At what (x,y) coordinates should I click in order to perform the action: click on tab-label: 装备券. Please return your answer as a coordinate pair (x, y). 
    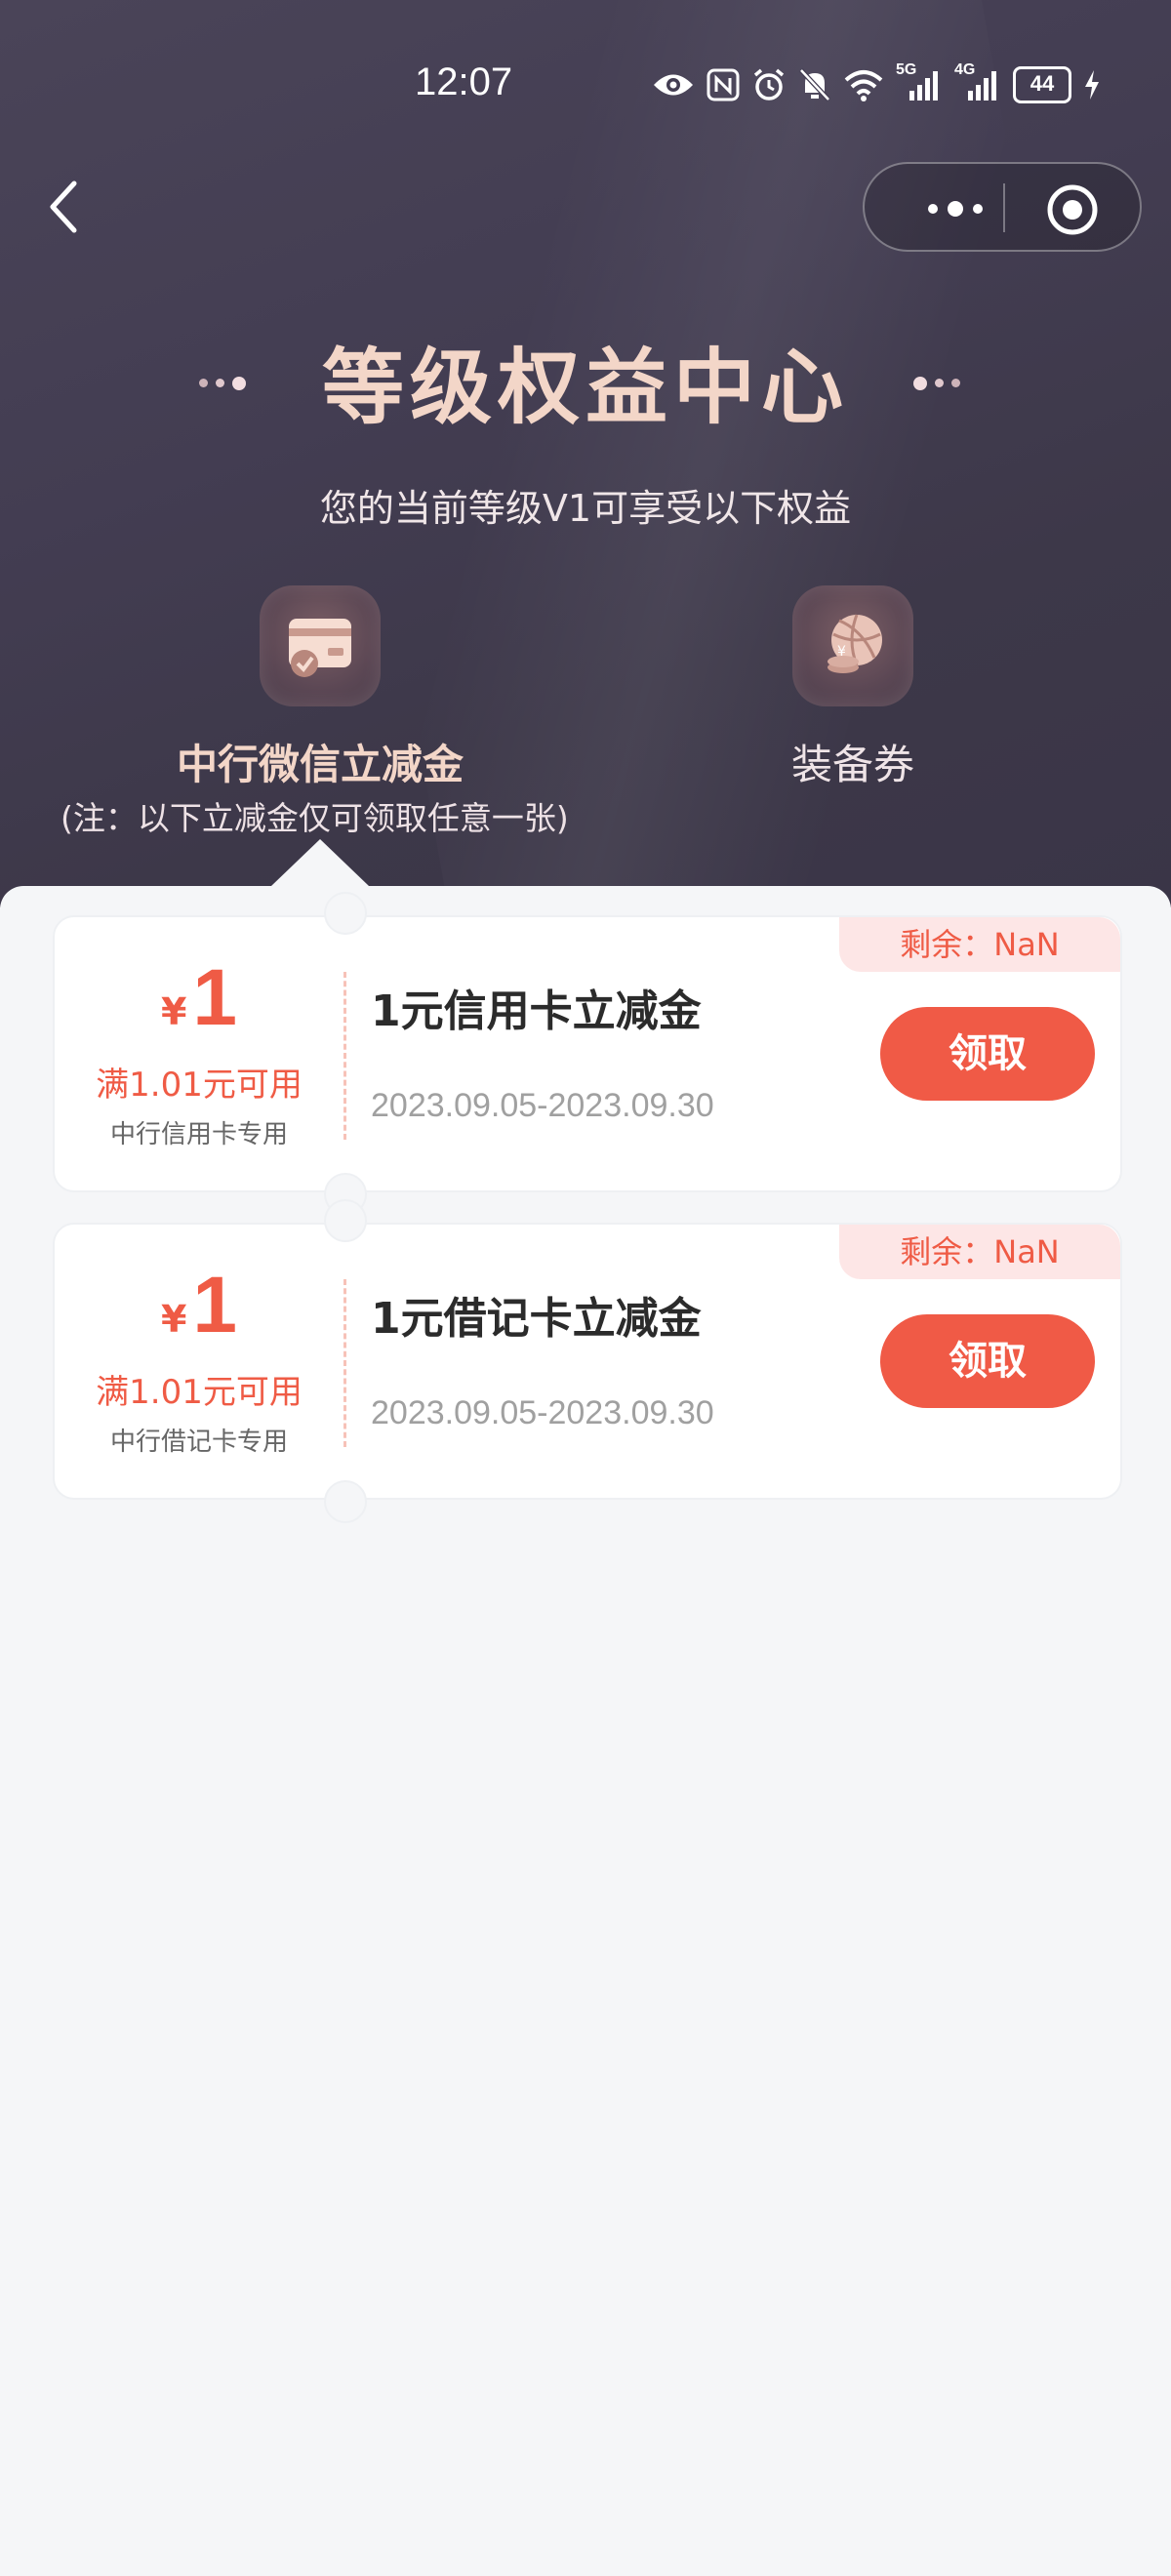
    Looking at the image, I should click on (852, 764).